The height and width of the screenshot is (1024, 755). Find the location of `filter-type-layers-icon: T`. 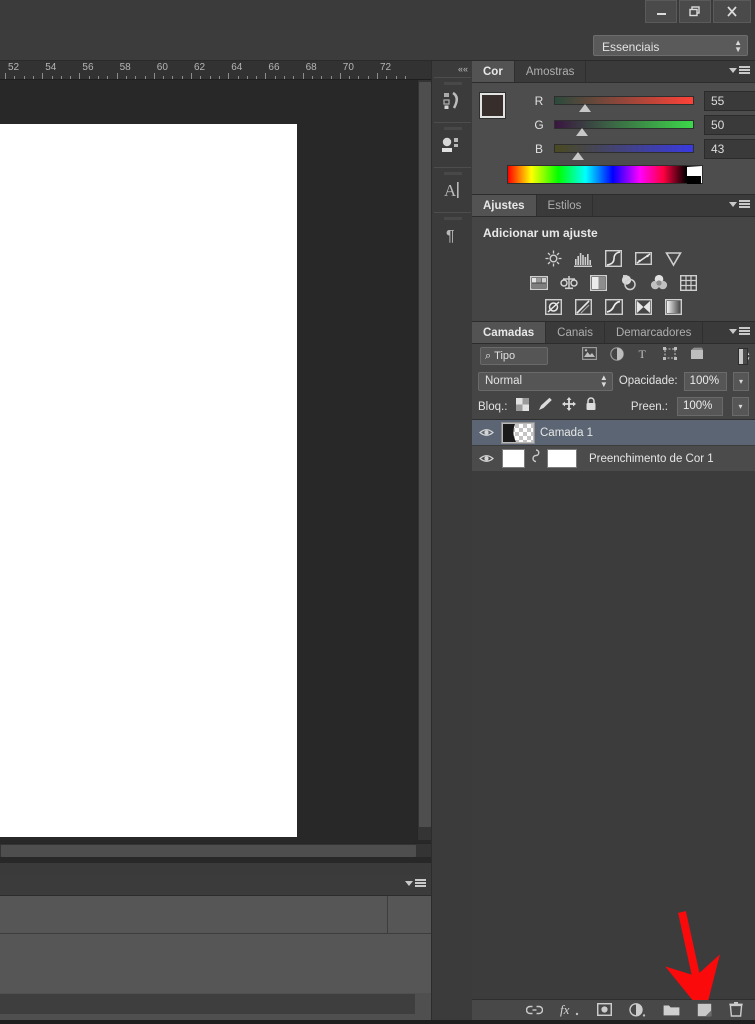

filter-type-layers-icon: T is located at coordinates (643, 356).